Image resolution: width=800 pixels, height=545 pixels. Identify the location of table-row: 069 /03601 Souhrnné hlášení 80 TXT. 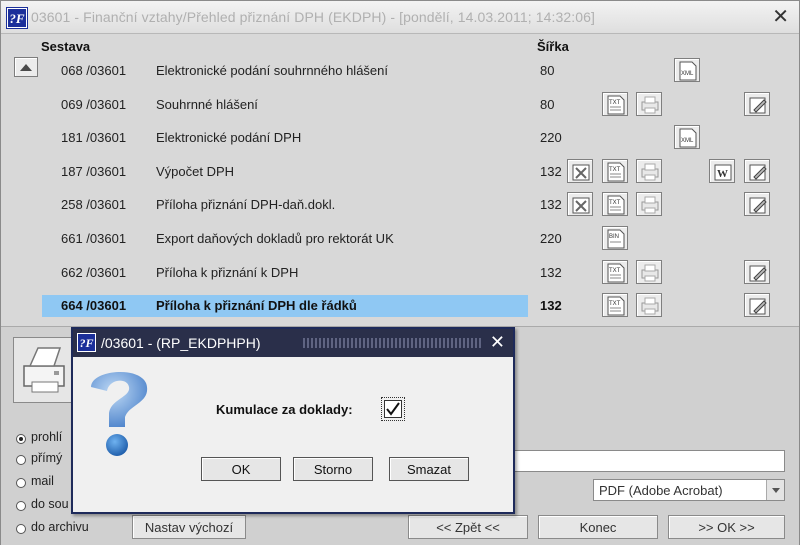
(397, 105).